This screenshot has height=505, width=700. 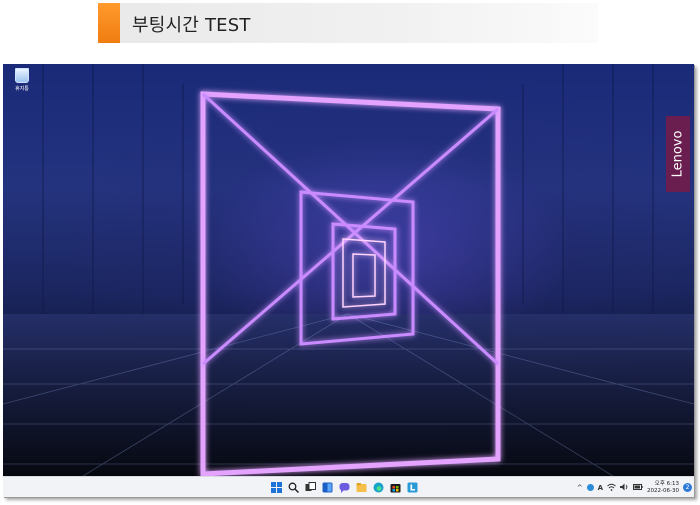 I want to click on lenovo-brand-badge: Lenovo, so click(x=678, y=154).